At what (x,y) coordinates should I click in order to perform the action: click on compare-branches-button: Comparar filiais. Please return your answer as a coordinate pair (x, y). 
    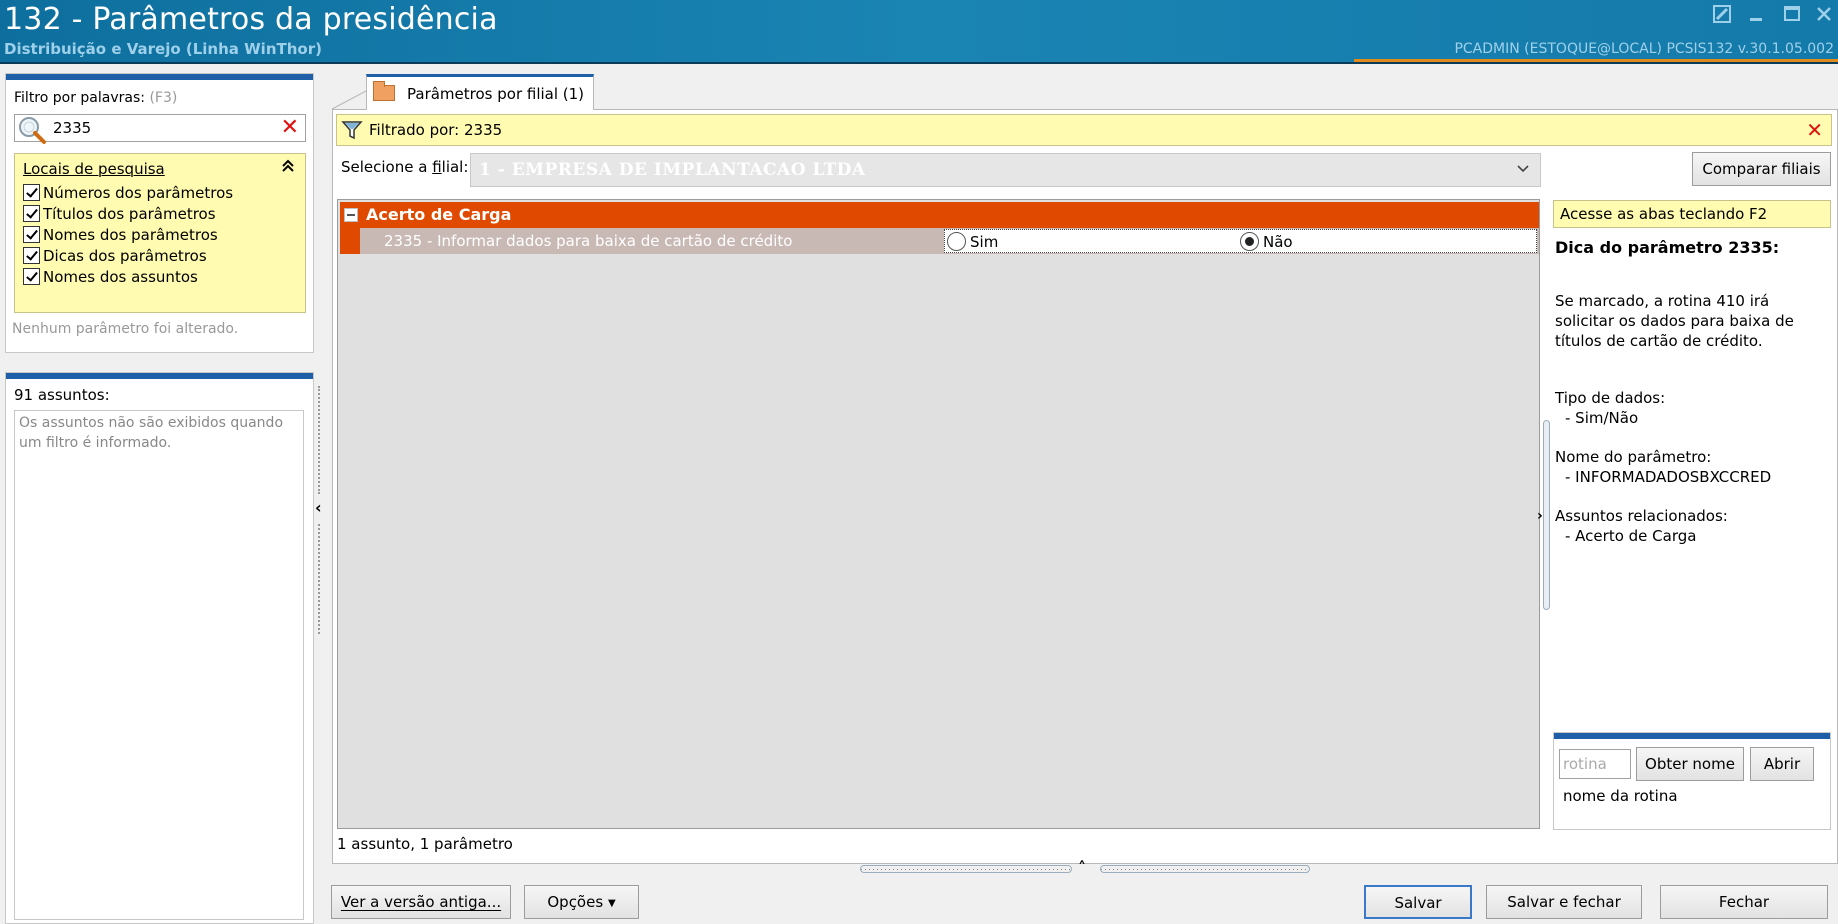
    Looking at the image, I should click on (1761, 169).